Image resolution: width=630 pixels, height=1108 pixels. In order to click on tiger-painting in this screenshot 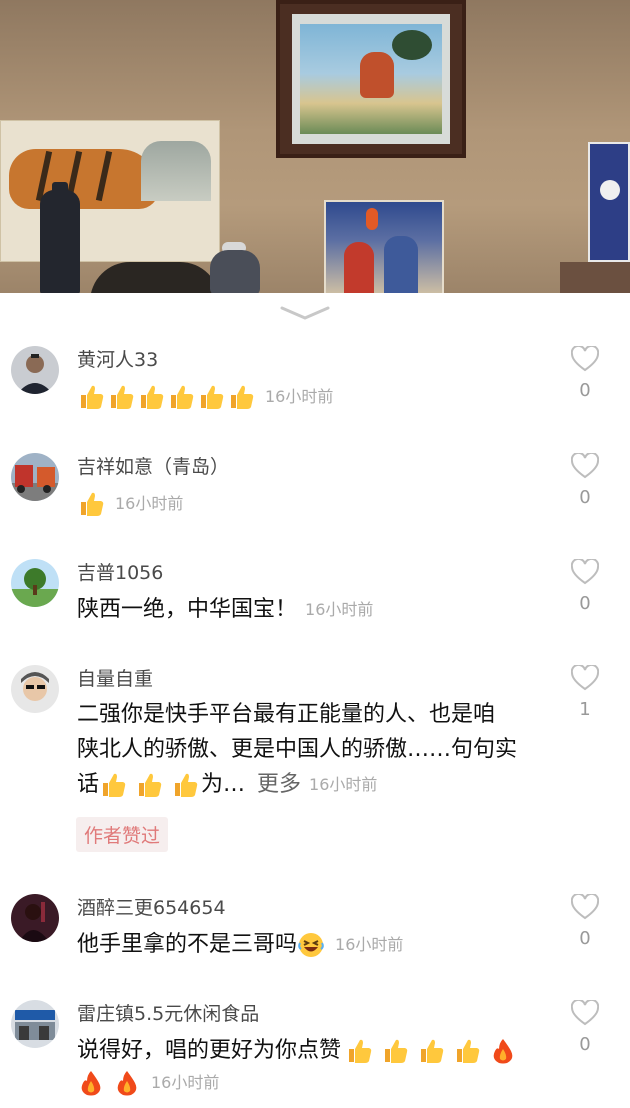, I will do `click(110, 191)`.